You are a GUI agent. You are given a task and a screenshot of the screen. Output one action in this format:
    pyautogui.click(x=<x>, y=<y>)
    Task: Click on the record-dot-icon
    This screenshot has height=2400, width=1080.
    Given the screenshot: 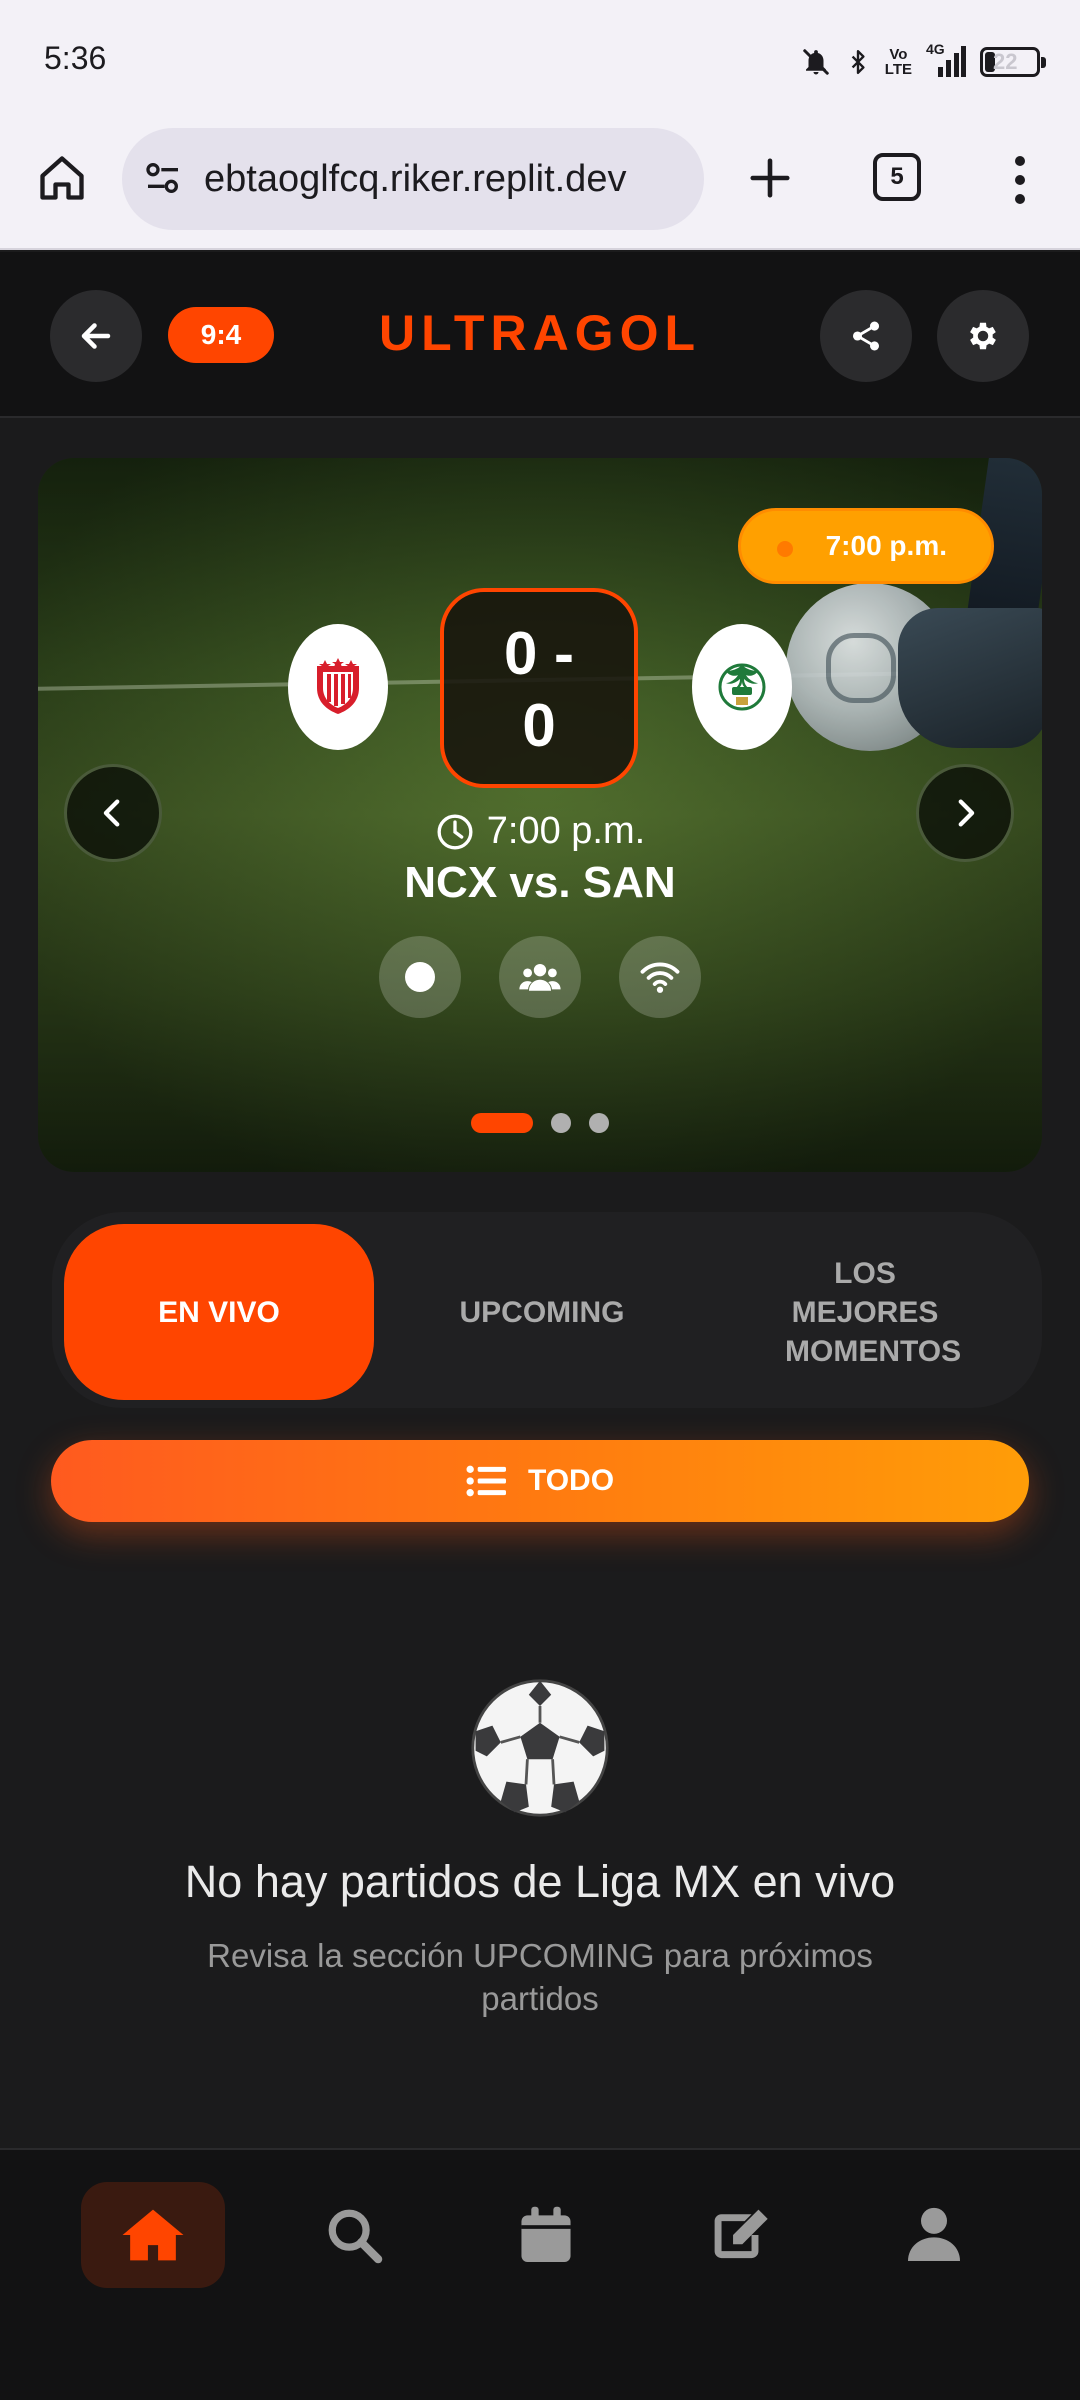 What is the action you would take?
    pyautogui.click(x=420, y=977)
    